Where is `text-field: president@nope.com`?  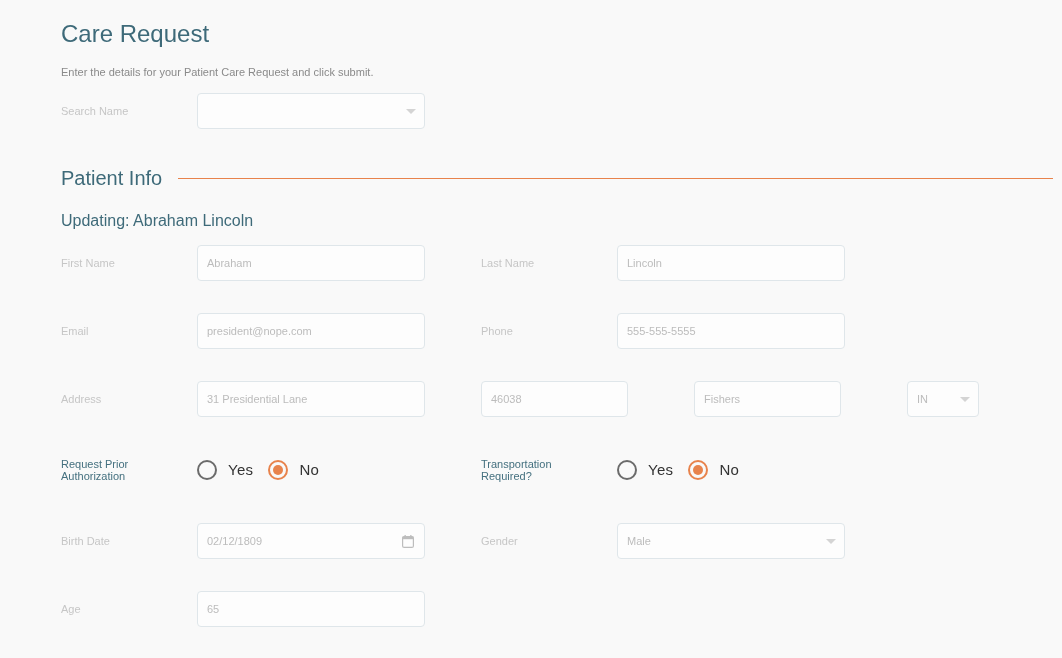 text-field: president@nope.com is located at coordinates (311, 331).